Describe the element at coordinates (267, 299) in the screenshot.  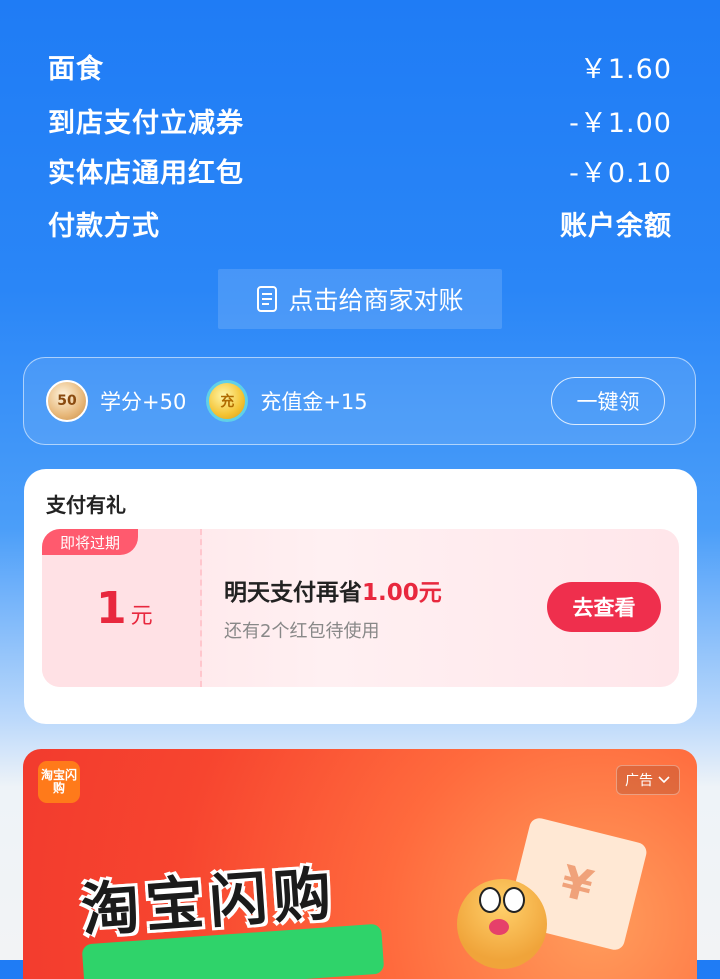
I see `document-icon` at that location.